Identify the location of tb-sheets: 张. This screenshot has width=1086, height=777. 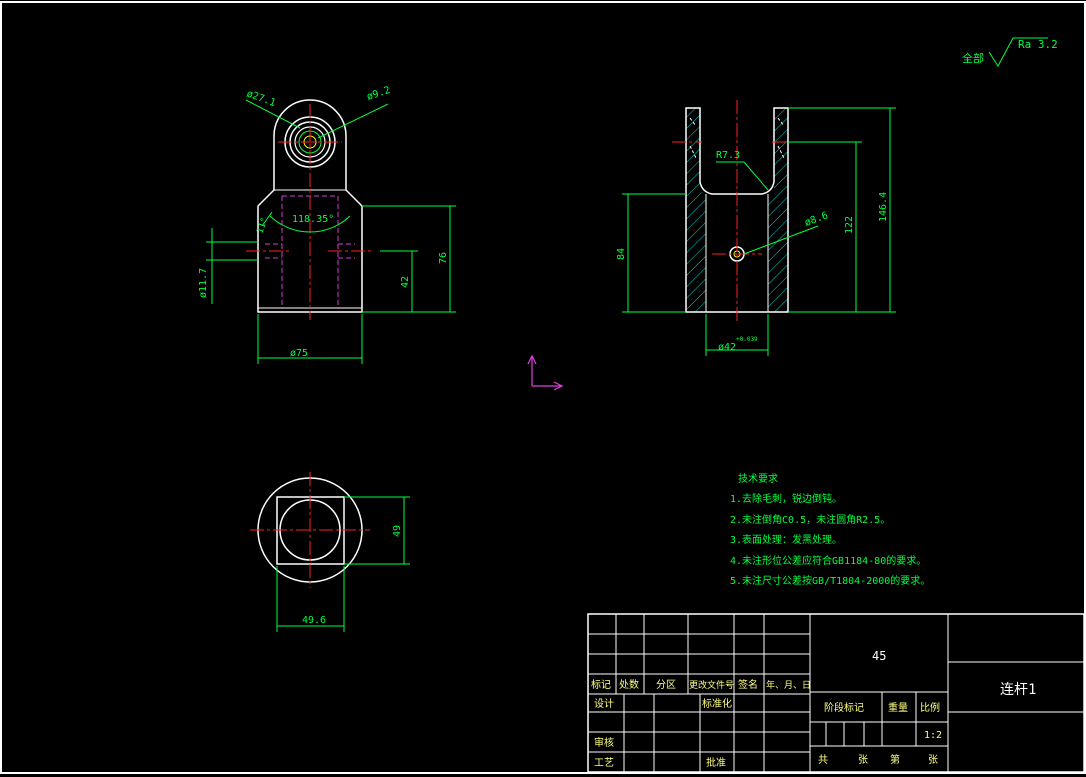
(863, 760).